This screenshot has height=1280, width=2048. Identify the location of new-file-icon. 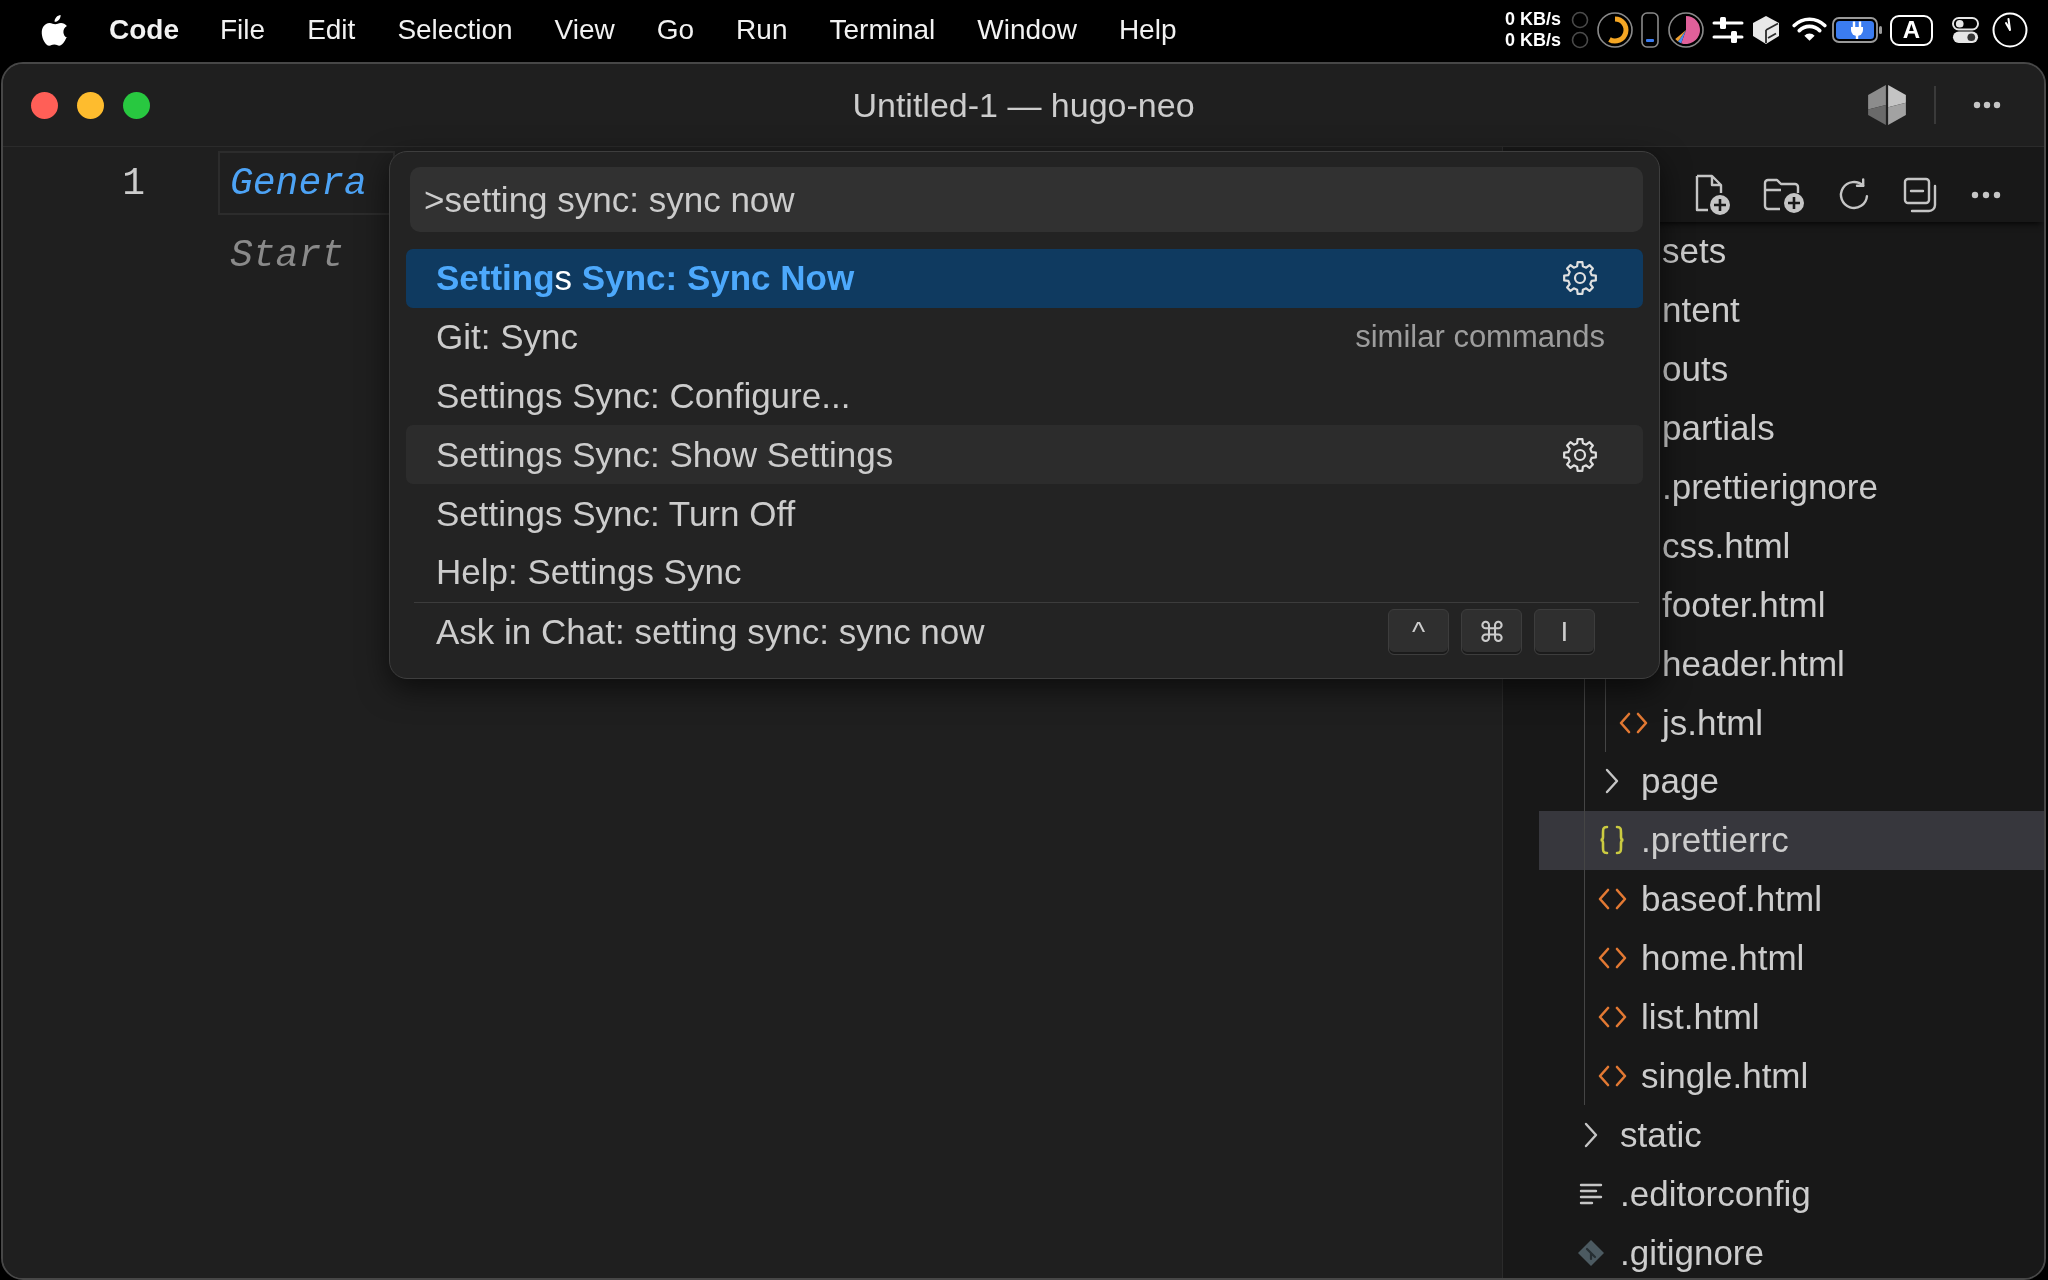
(1713, 194).